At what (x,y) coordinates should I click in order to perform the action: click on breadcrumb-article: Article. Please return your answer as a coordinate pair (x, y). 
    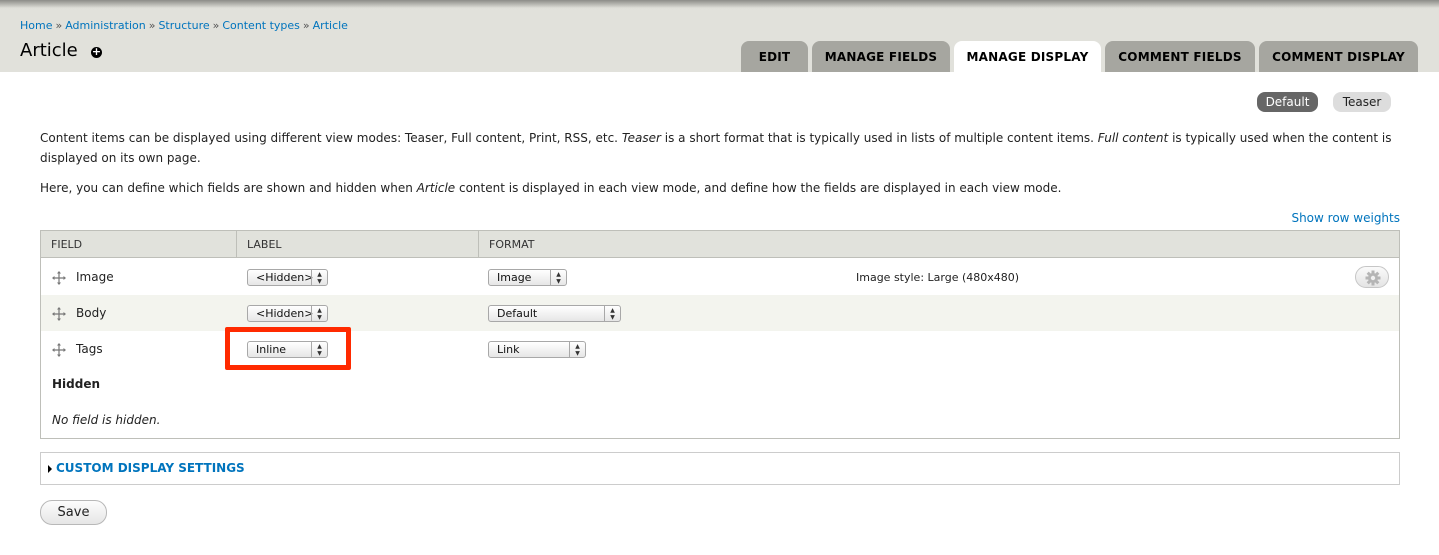
    Looking at the image, I should click on (330, 25).